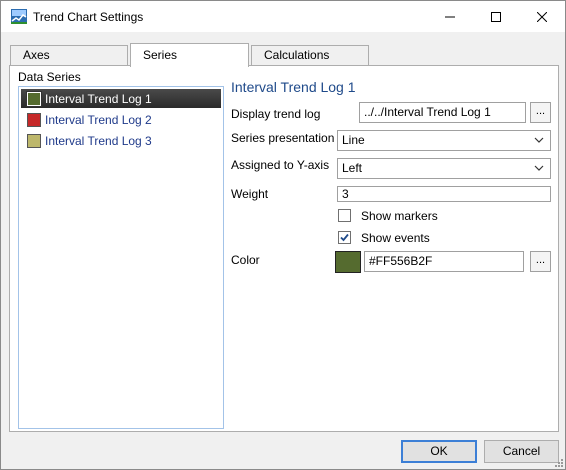  I want to click on show-events-checkbox, so click(344, 237).